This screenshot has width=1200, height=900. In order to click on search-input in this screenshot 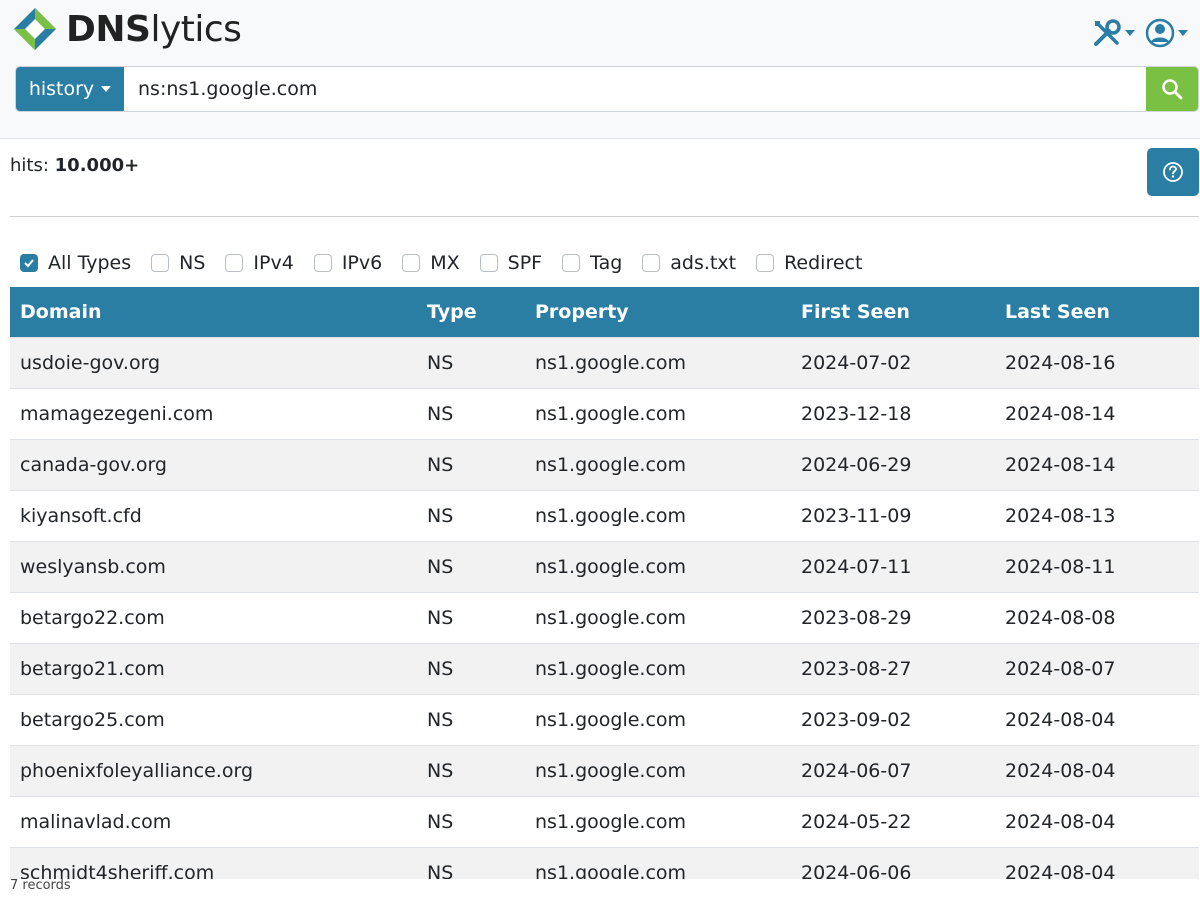, I will do `click(635, 89)`.